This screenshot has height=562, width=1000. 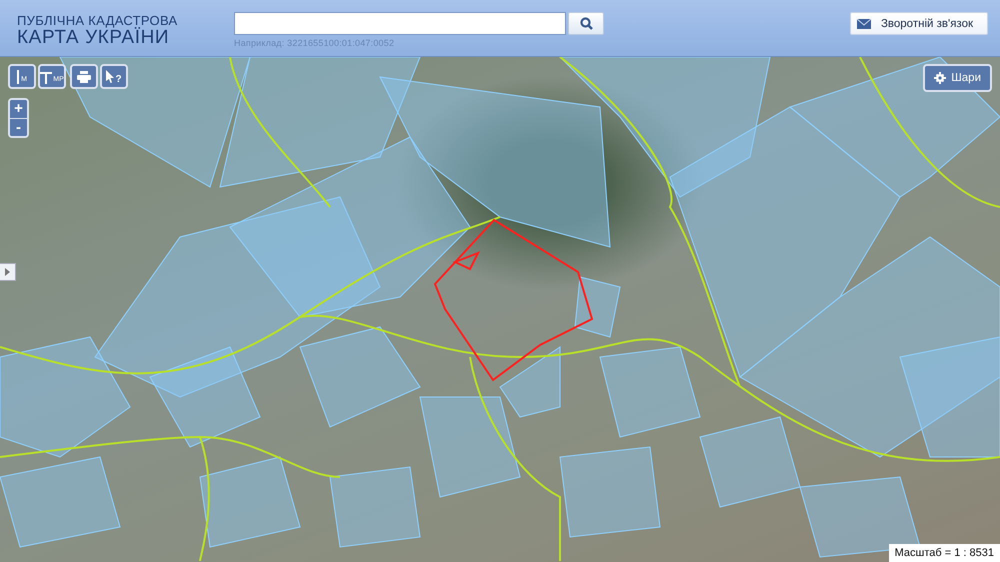 What do you see at coordinates (97, 21) in the screenshot?
I see `site-title: ПУБЛІЧНА КАДАСТРОВА` at bounding box center [97, 21].